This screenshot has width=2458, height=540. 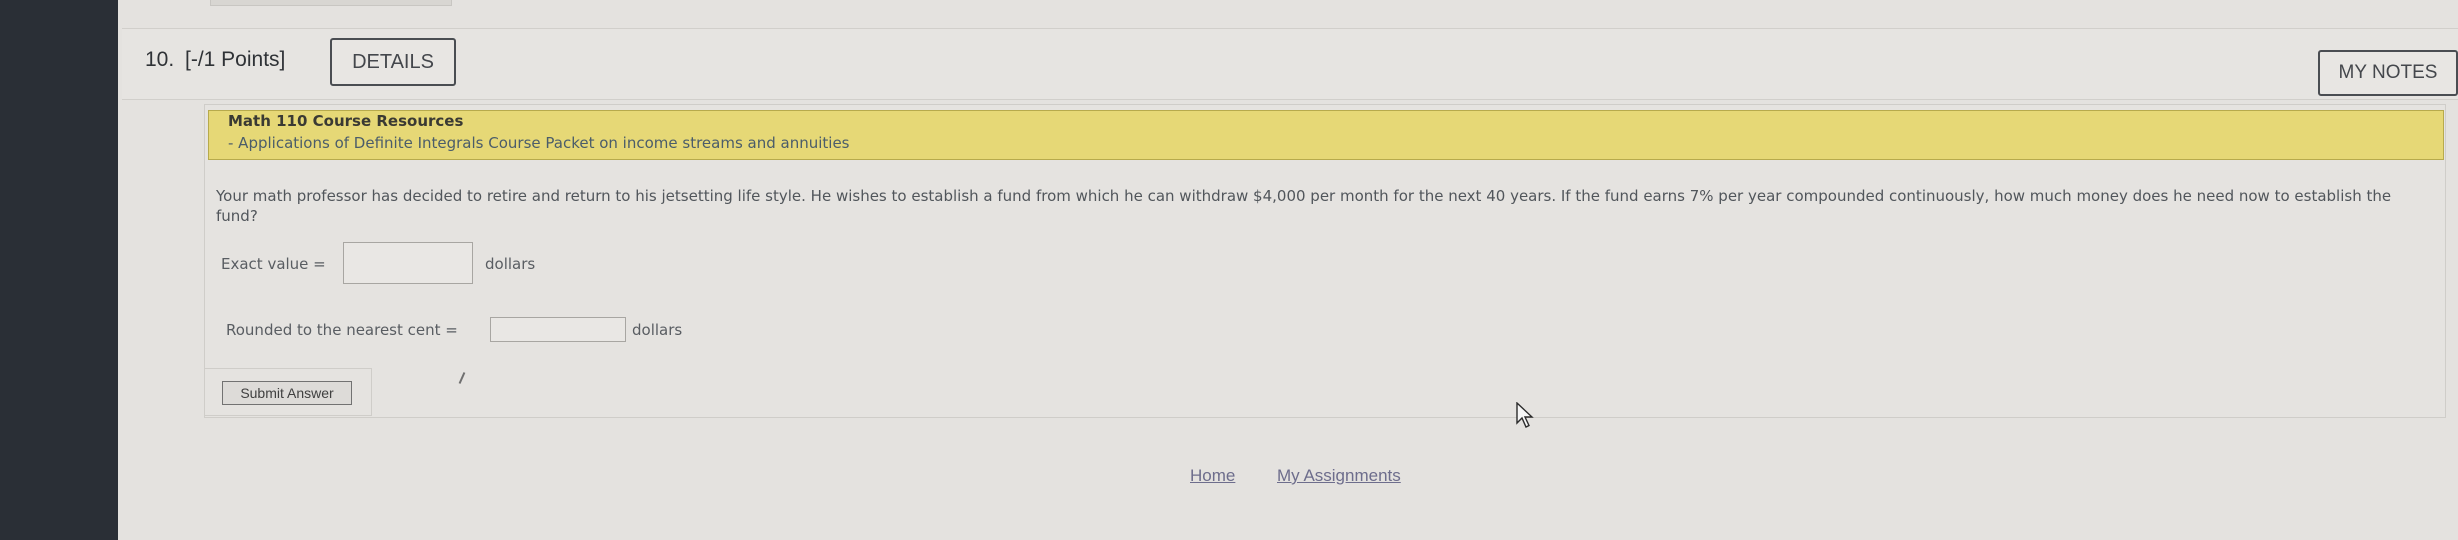 What do you see at coordinates (393, 62) in the screenshot?
I see `details-button: DETAILS` at bounding box center [393, 62].